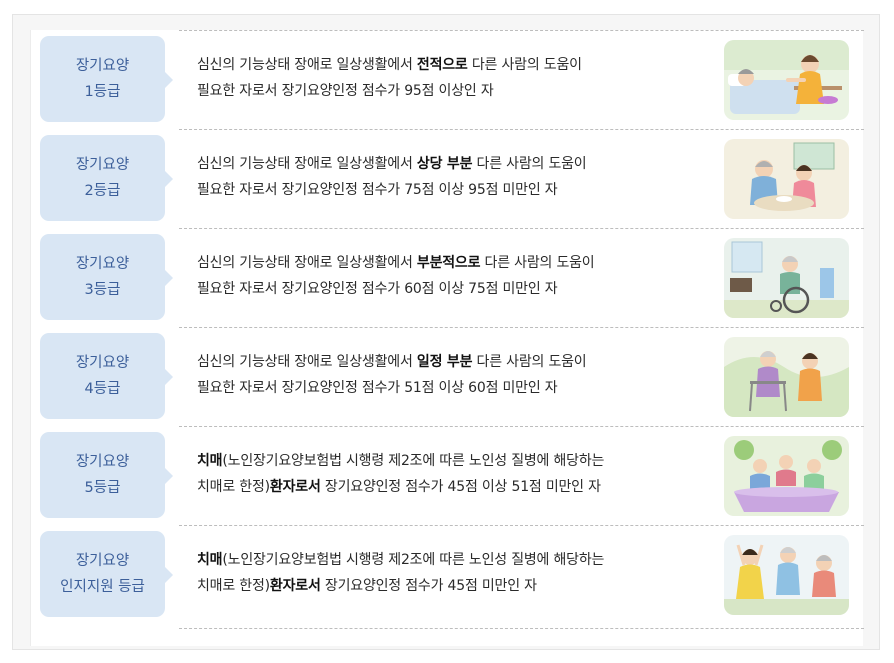  Describe the element at coordinates (377, 388) in the screenshot. I see `description-line2: 필요한 자로서 장기요양인정 점수가 51점 이상 60점 미만인 자` at that location.